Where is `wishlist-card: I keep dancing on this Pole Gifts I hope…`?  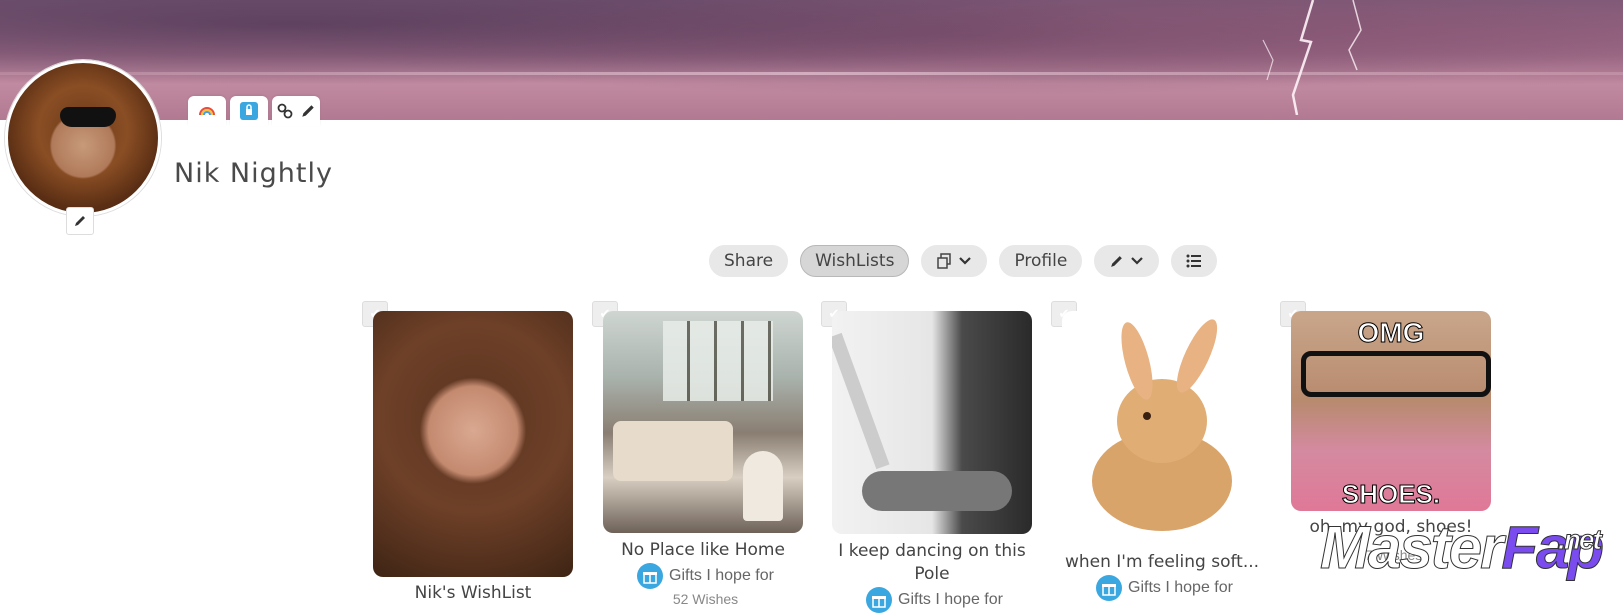
wishlist-card: I keep dancing on this Pole Gifts I hope… is located at coordinates (934, 462).